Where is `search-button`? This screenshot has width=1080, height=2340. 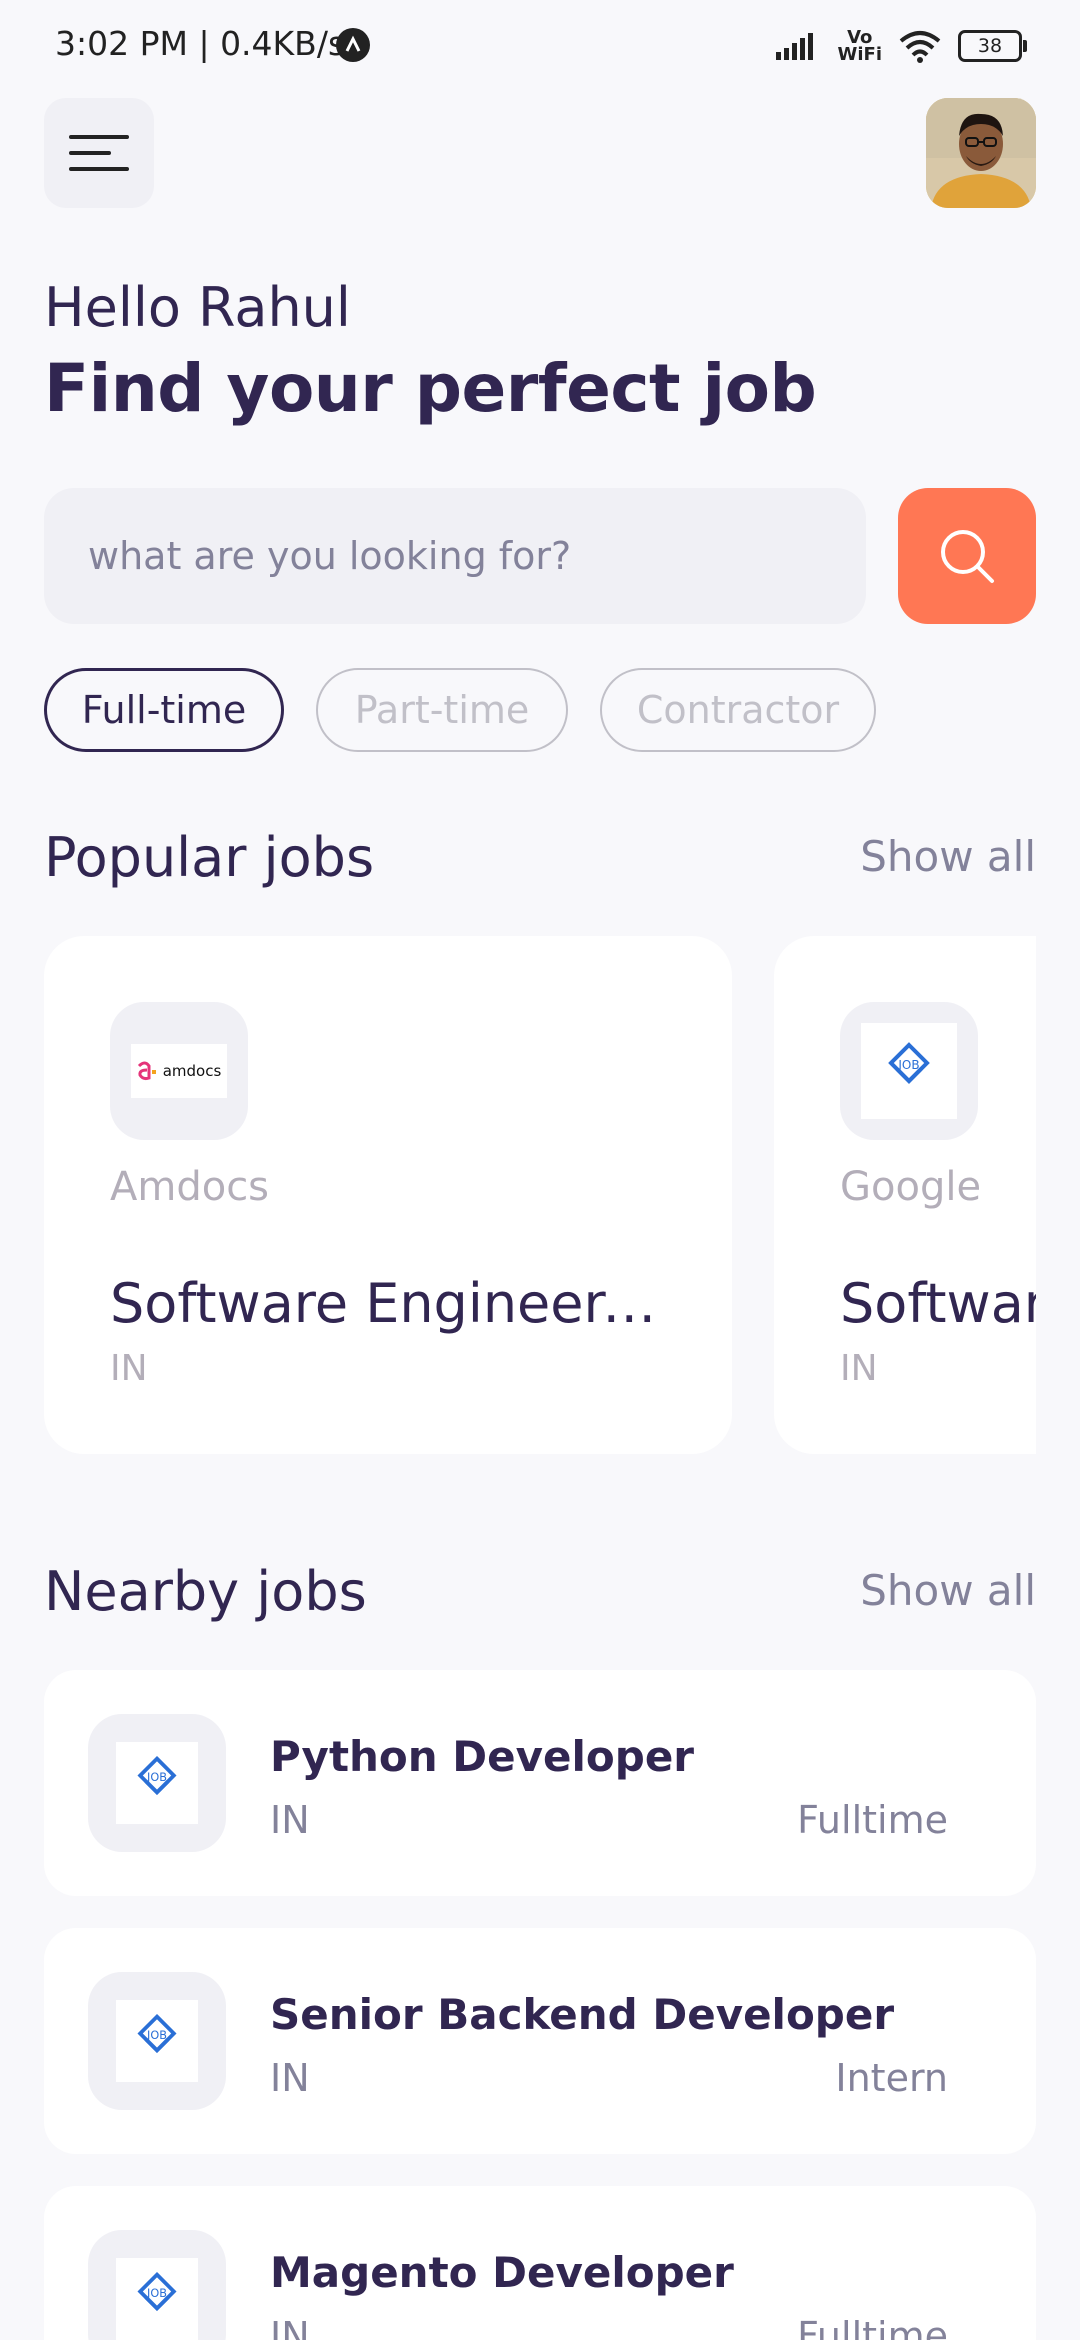 search-button is located at coordinates (967, 556).